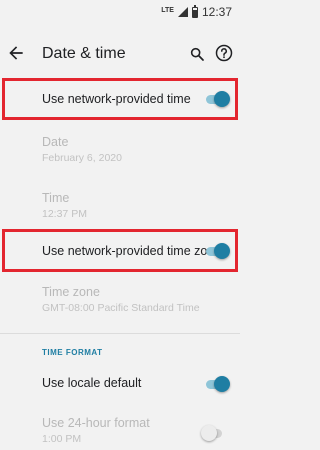 This screenshot has width=320, height=450. Describe the element at coordinates (55, 142) in the screenshot. I see `date-label: Date` at that location.